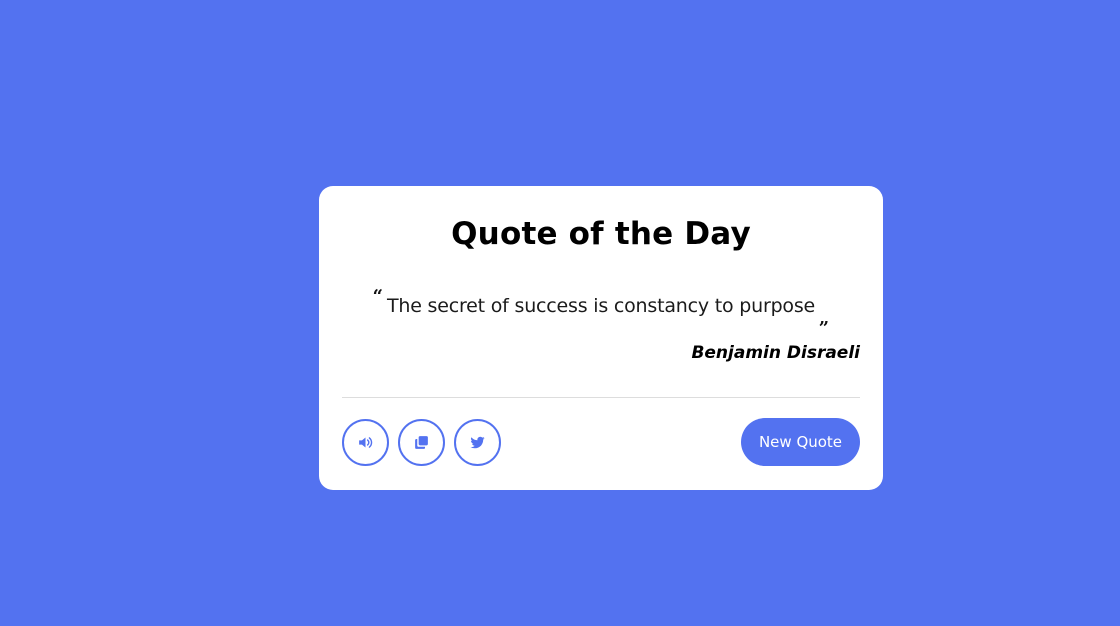 This screenshot has height=626, width=1120. I want to click on close-quote-icon: „, so click(824, 318).